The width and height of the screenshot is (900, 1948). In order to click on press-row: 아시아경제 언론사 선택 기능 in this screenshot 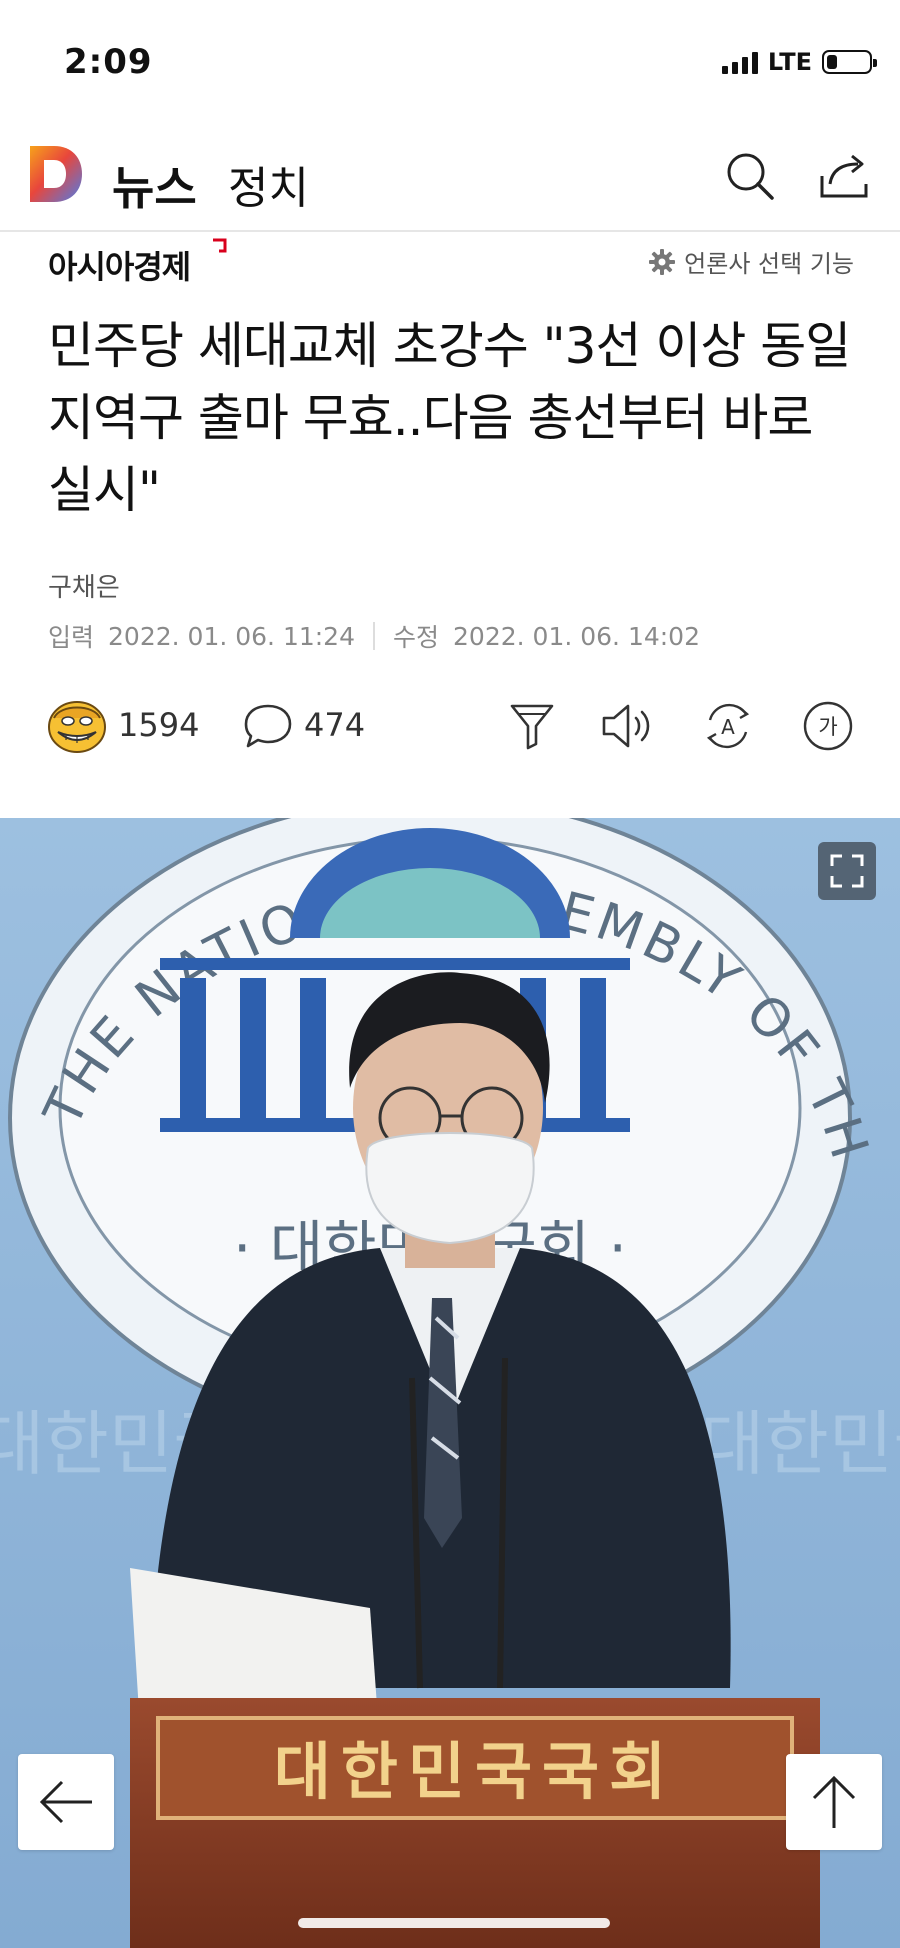, I will do `click(450, 261)`.